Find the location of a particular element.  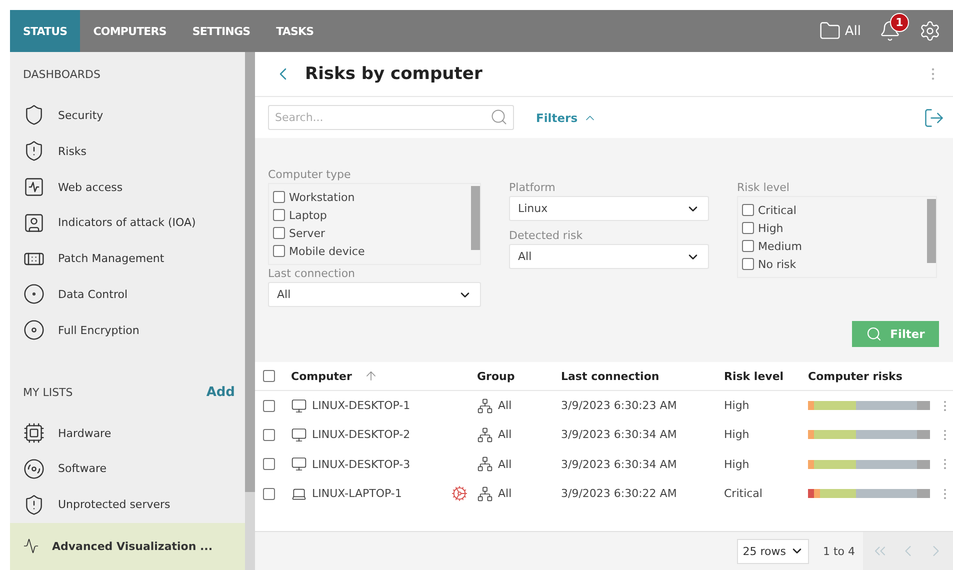

computer-name: LINUX-DESKTOP-3 is located at coordinates (361, 464).